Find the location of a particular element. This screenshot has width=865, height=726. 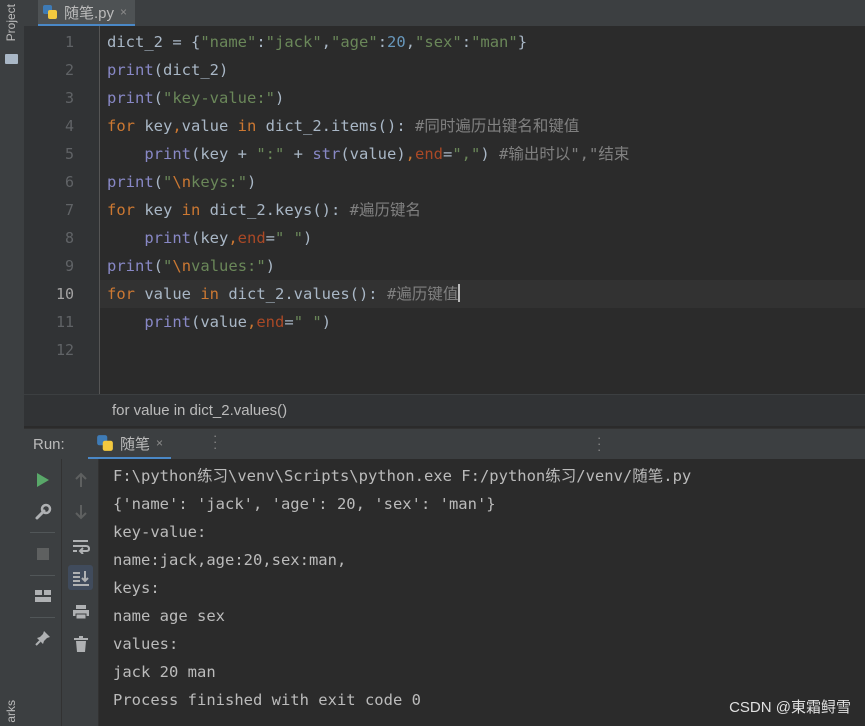

stop-icon is located at coordinates (42, 553).